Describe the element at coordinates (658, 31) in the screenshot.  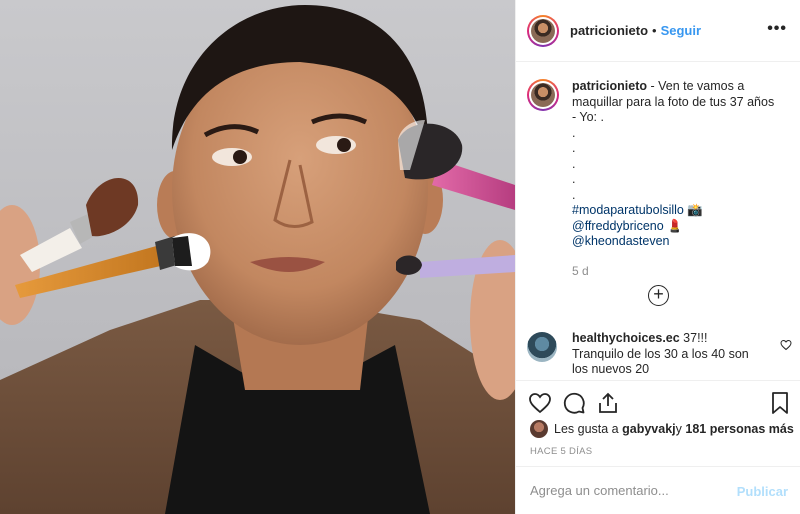
I see `post-header: patricionieto • Seguir •••` at that location.